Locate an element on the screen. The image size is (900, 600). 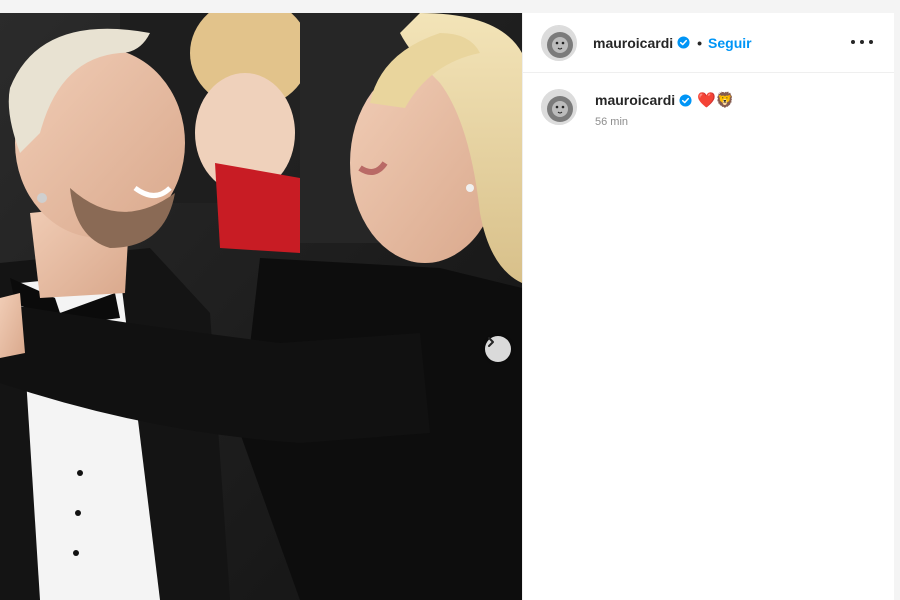
caption-comment: mauroicardi ❤️🦁 56 min is located at coordinates (711, 108).